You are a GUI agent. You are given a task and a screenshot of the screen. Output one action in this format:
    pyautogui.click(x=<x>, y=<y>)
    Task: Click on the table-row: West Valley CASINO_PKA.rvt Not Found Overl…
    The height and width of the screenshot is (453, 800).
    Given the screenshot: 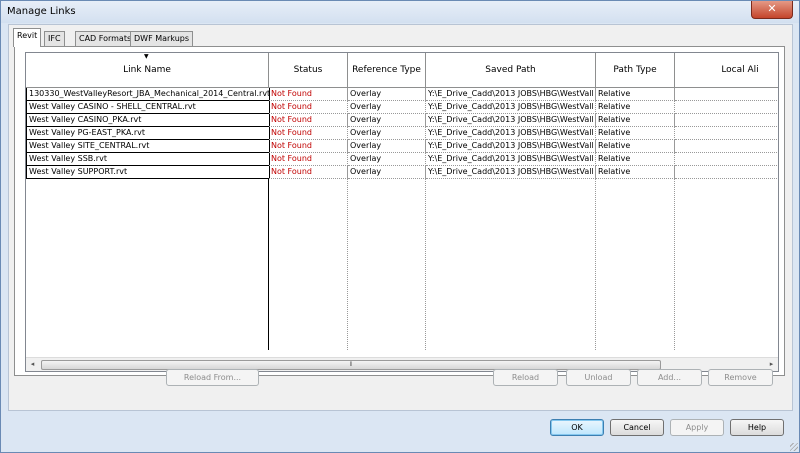 What is the action you would take?
    pyautogui.click(x=402, y=120)
    